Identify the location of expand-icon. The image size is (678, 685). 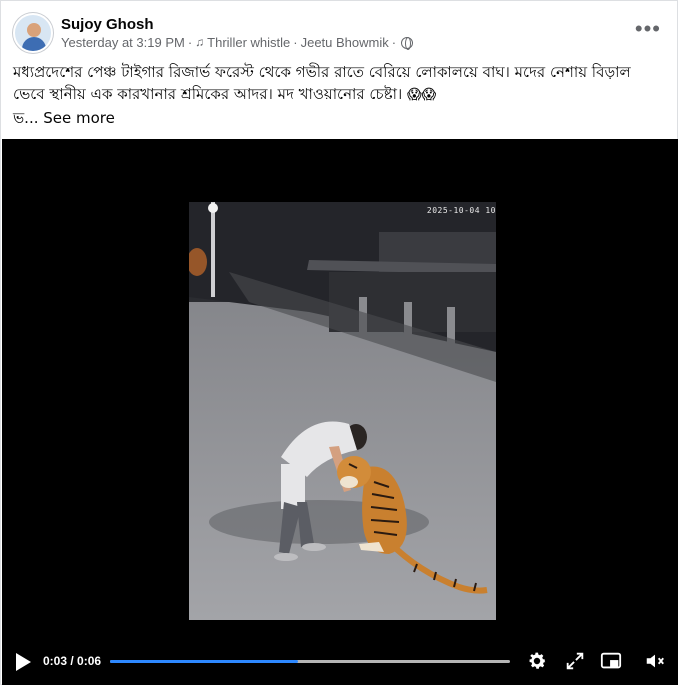
(575, 661).